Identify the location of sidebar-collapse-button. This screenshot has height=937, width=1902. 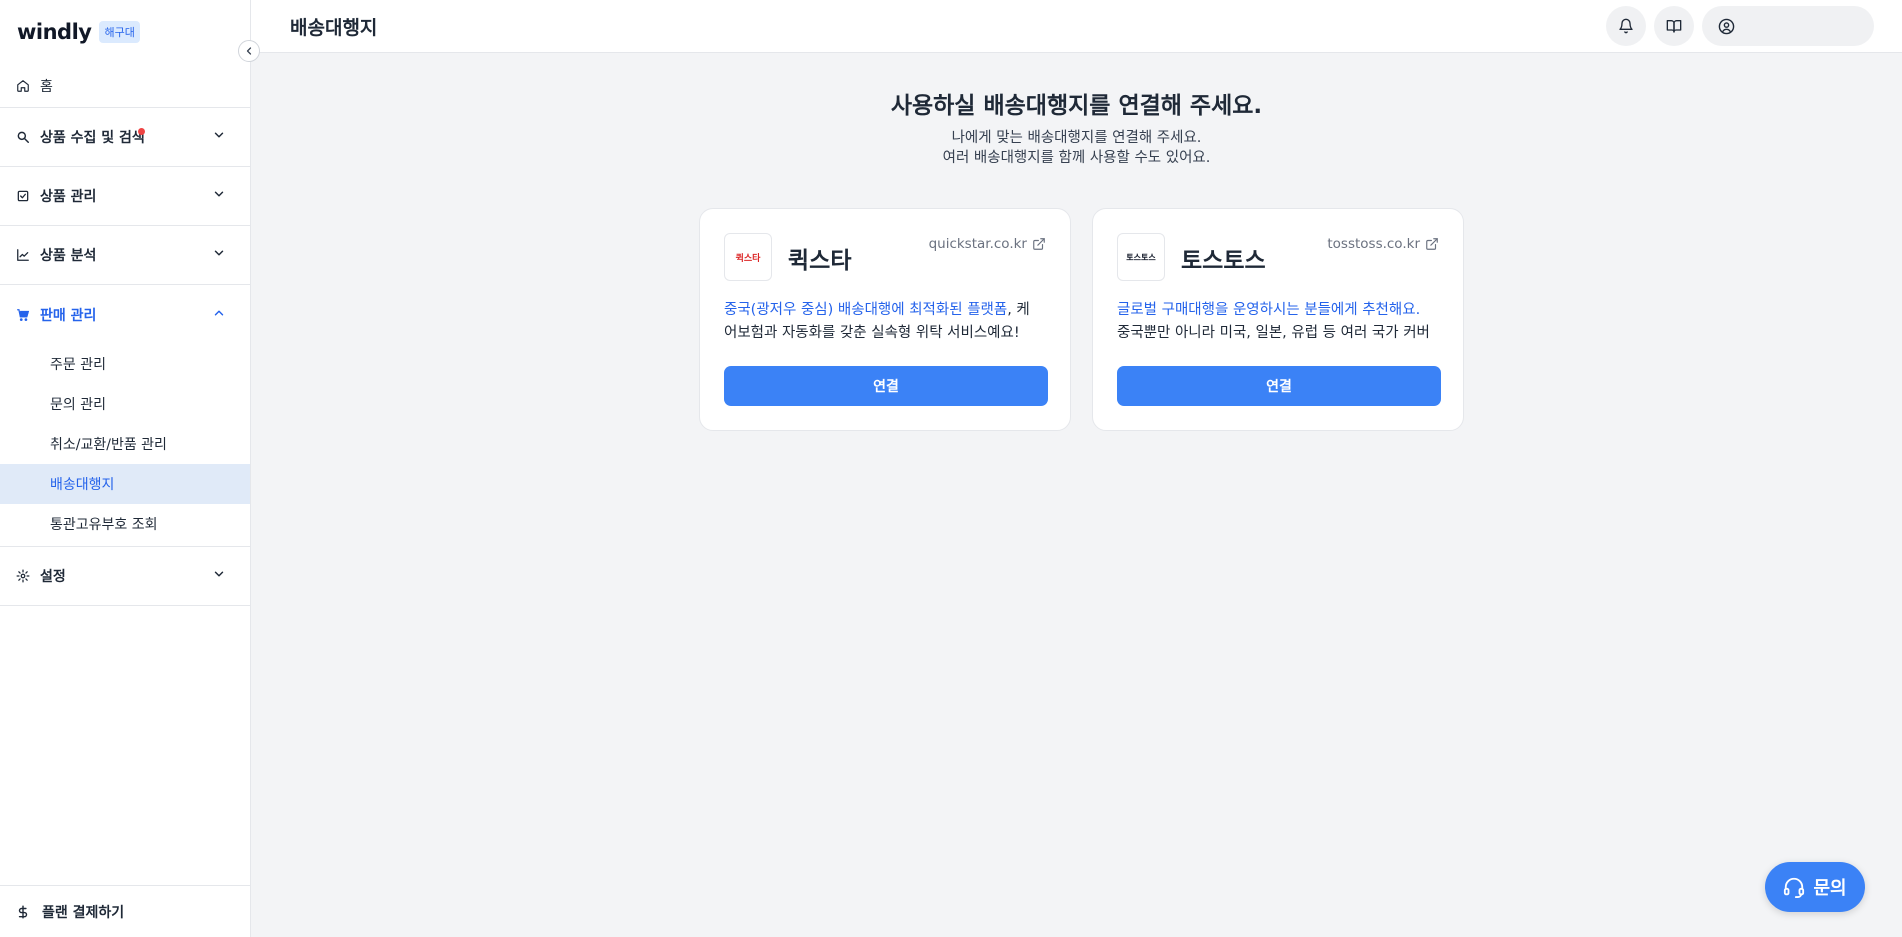
(249, 51).